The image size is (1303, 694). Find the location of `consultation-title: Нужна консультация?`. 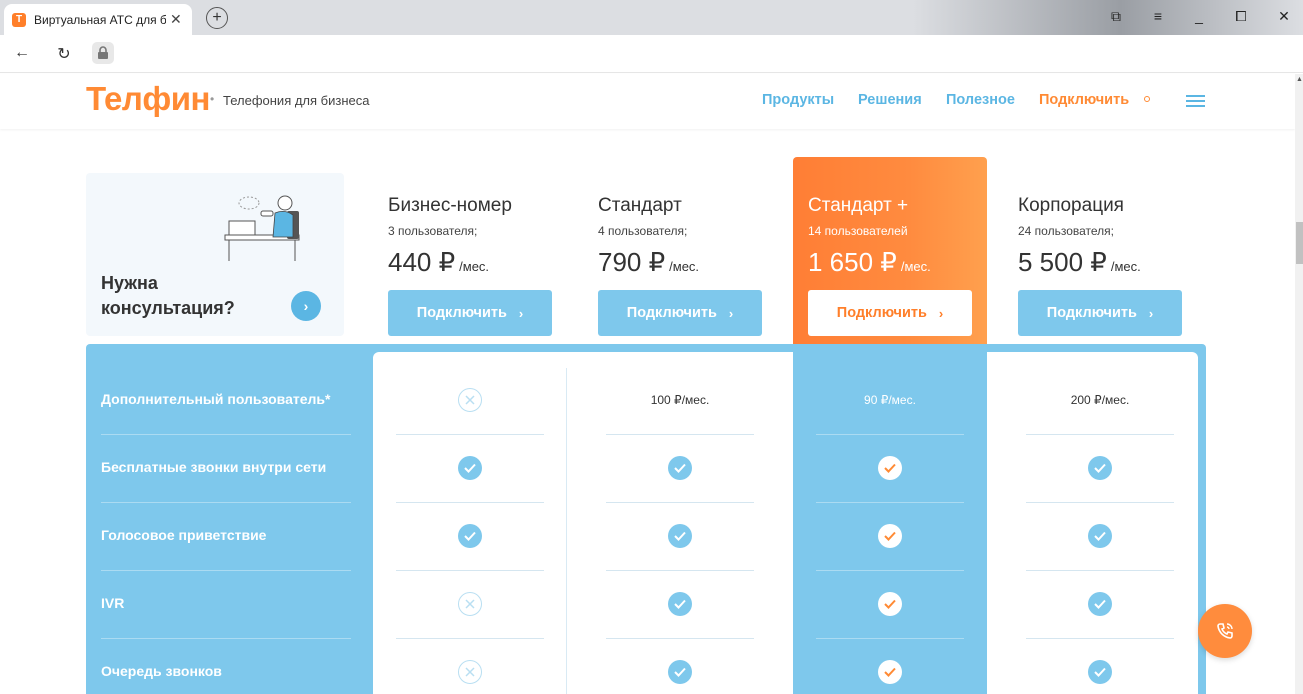

consultation-title: Нужна консультация? is located at coordinates (168, 295).